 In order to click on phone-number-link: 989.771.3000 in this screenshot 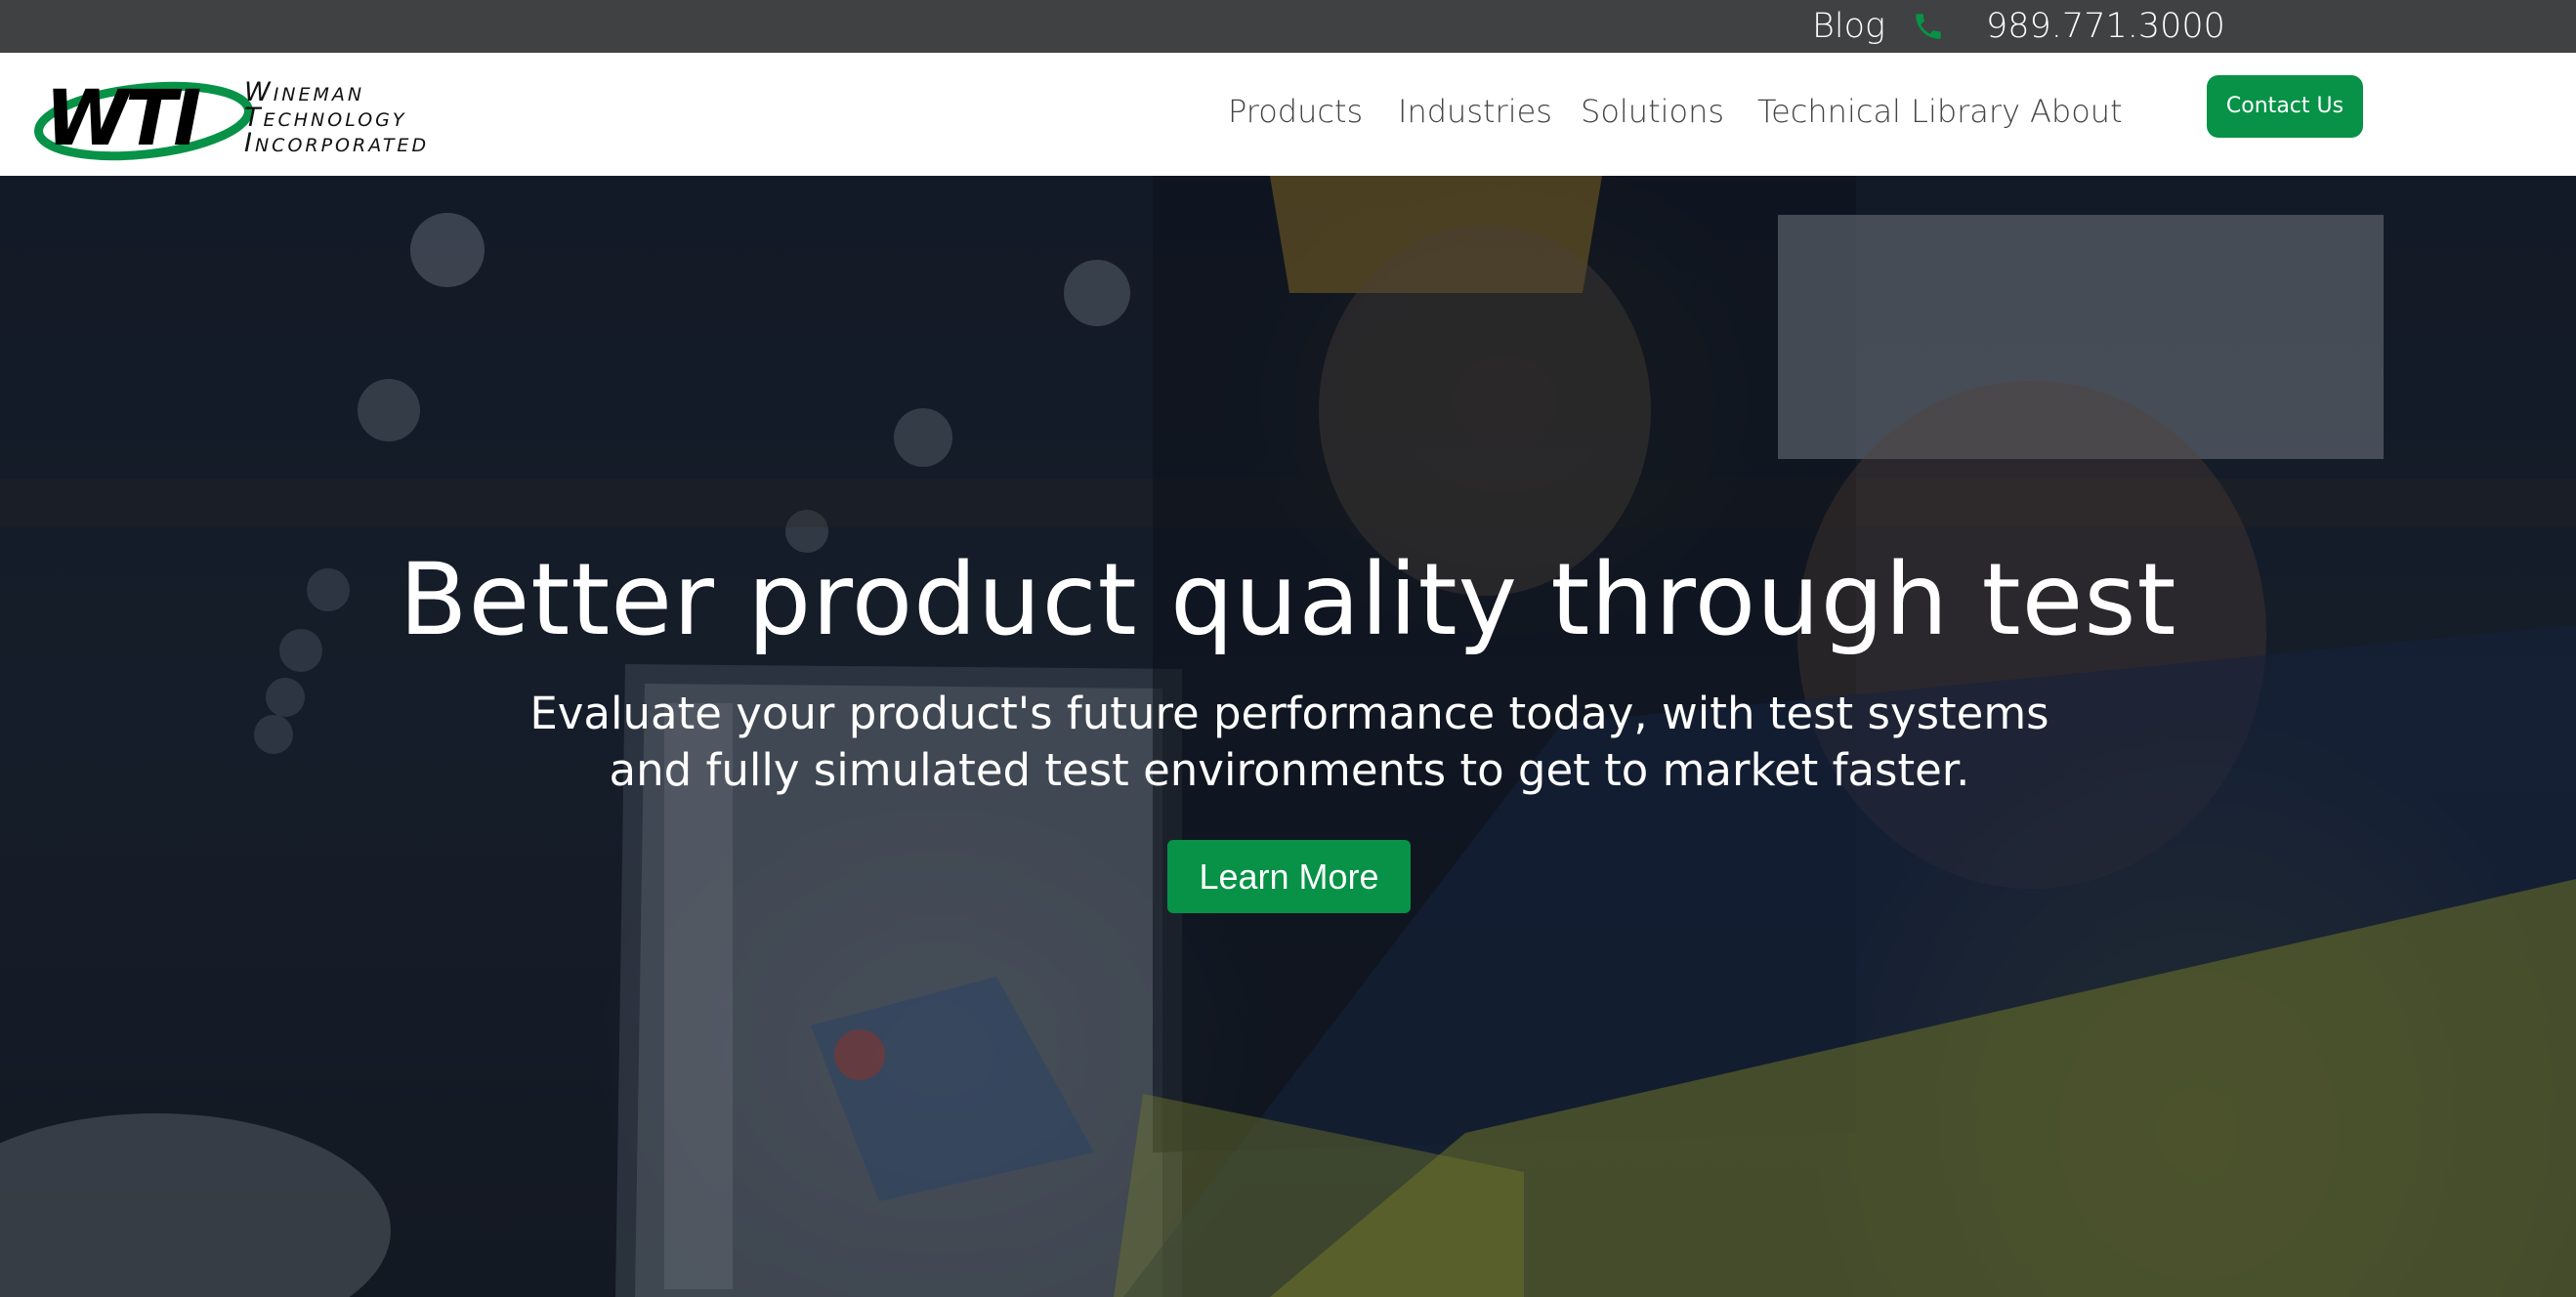, I will do `click(2105, 27)`.